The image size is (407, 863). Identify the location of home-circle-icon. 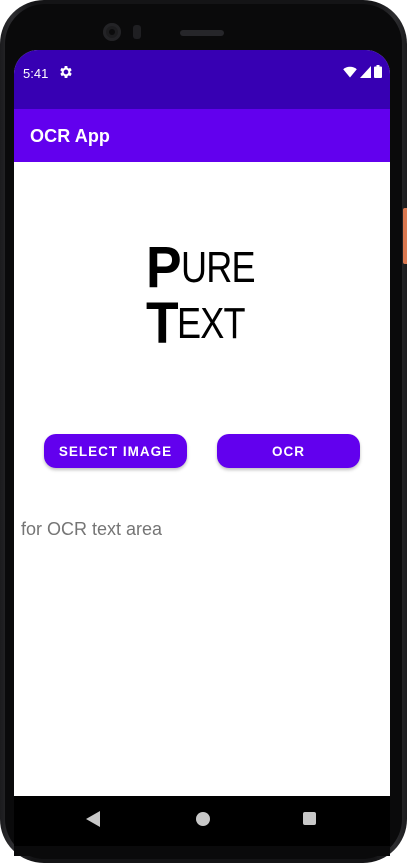
(203, 819).